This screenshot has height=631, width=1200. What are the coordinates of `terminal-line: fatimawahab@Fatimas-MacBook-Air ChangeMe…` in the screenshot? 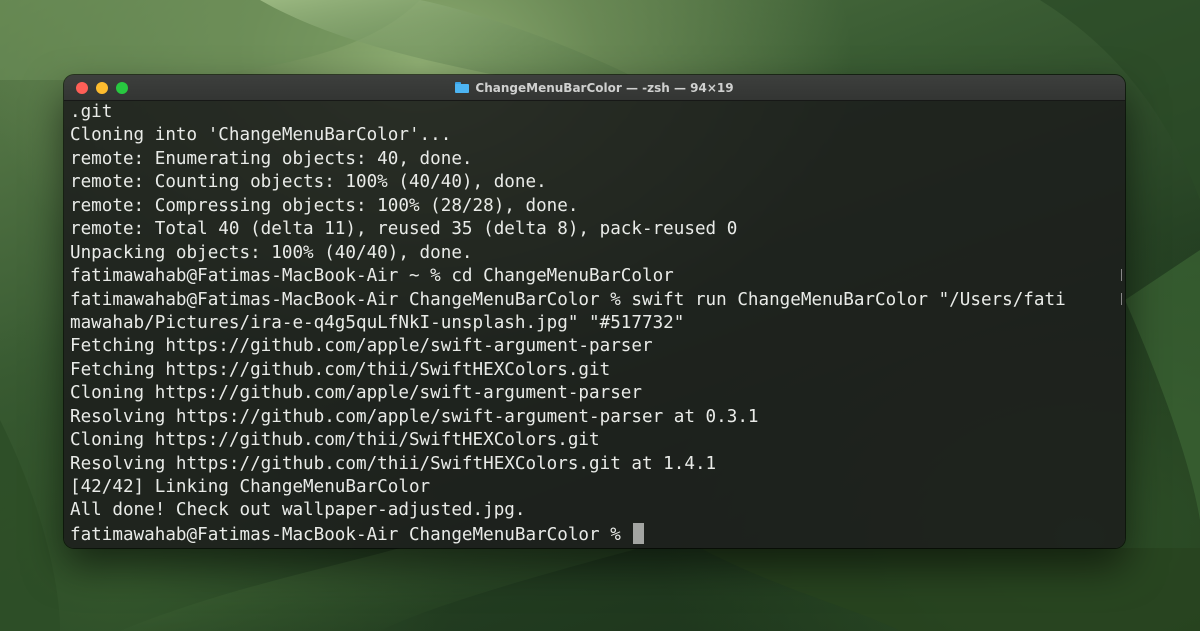 It's located at (568, 299).